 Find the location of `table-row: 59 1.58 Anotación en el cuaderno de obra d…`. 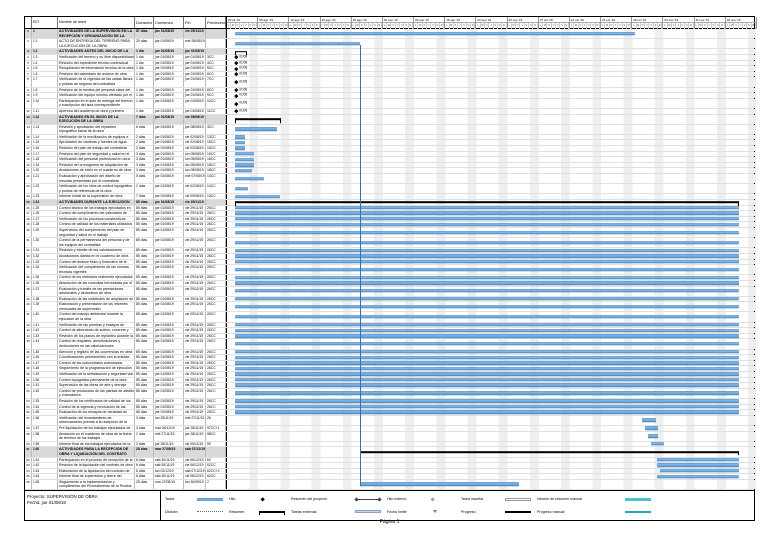

table-row: 59 1.58 Anotación en el cuaderno de obra d… is located at coordinates (390, 436).